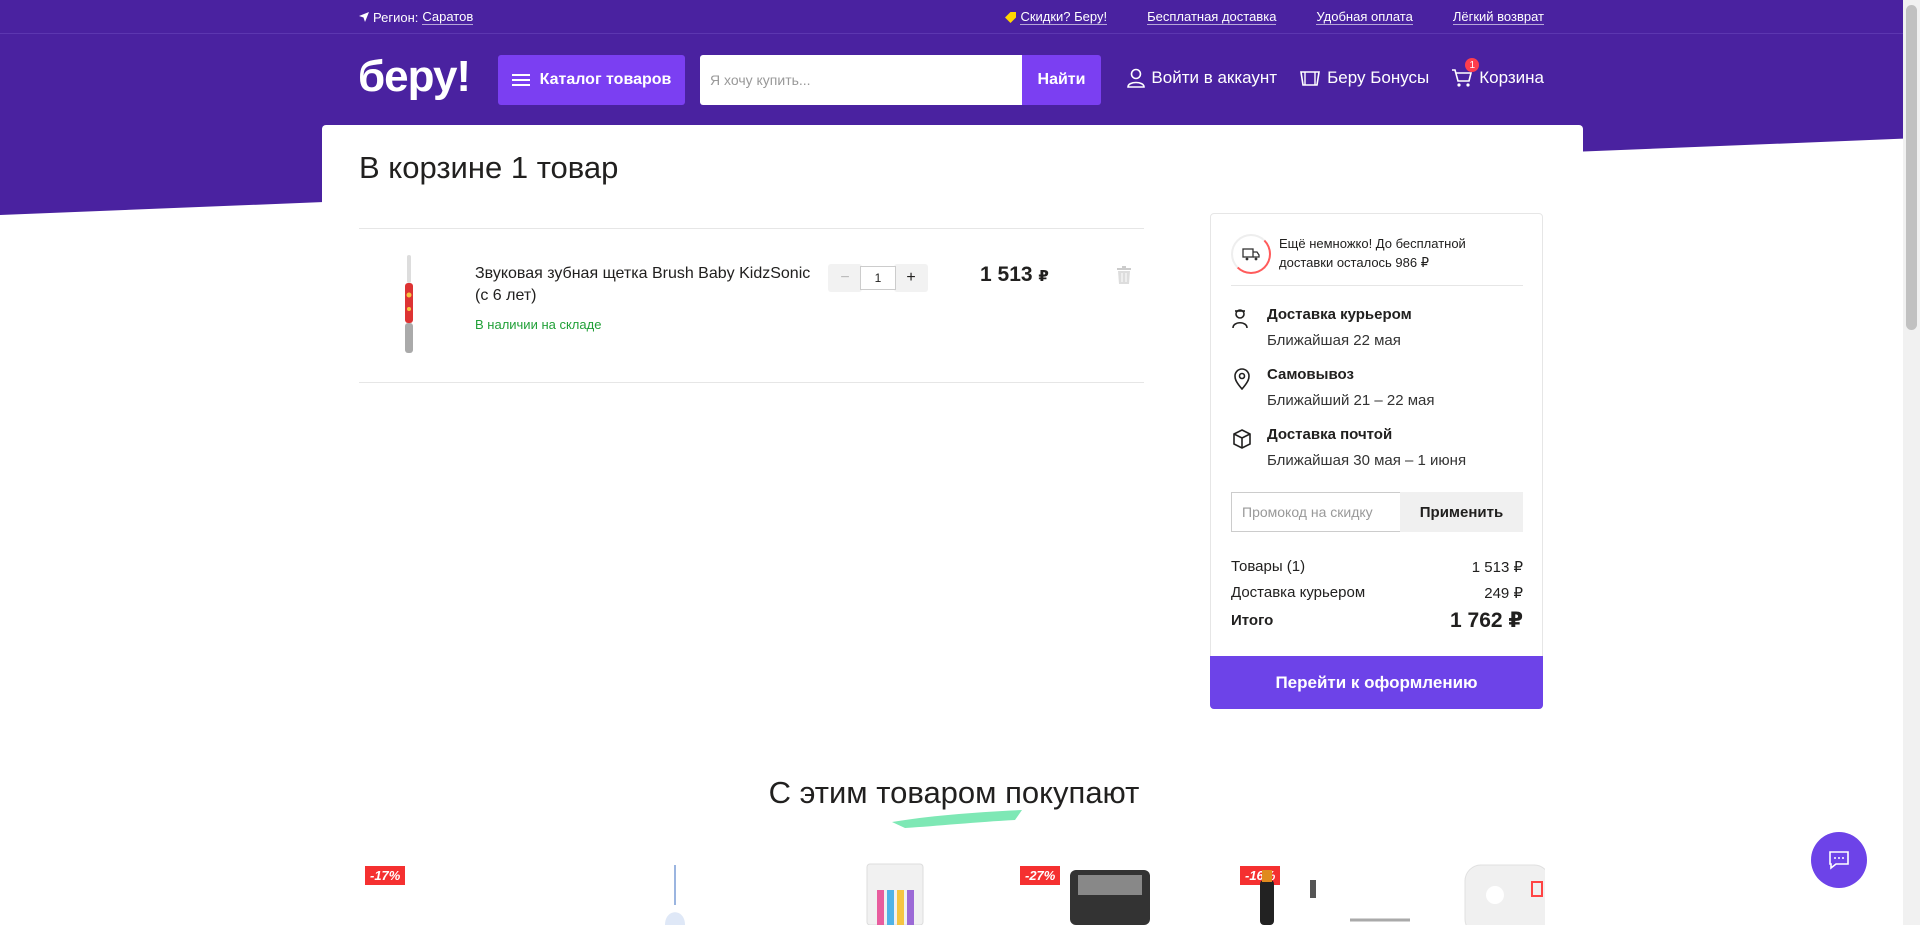 This screenshot has height=925, width=1920. What do you see at coordinates (1064, 17) in the screenshot?
I see `top-link-sales-label: Скидки? Беру!` at bounding box center [1064, 17].